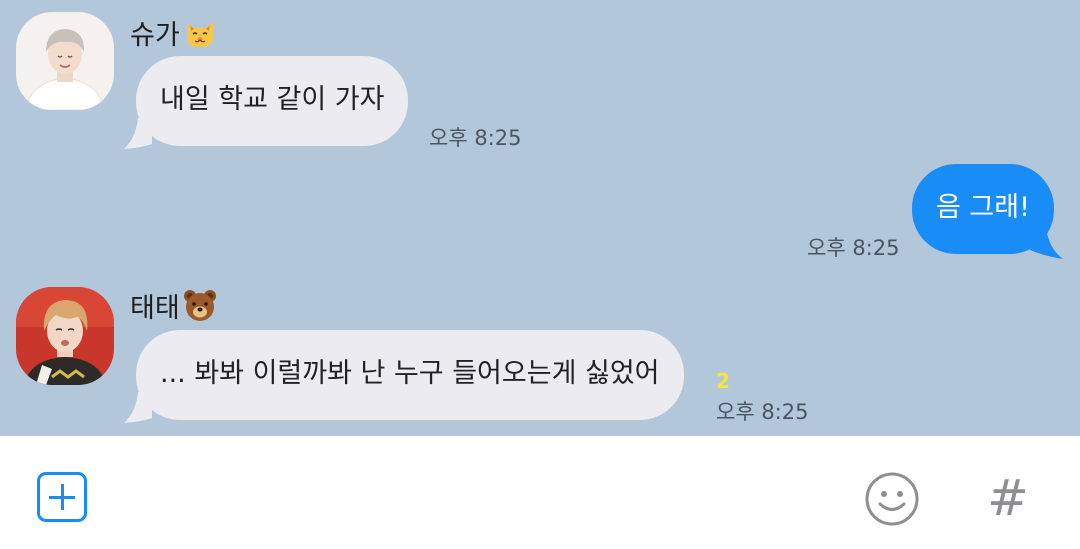  I want to click on sender-name-taetae: 태태, so click(174, 305).